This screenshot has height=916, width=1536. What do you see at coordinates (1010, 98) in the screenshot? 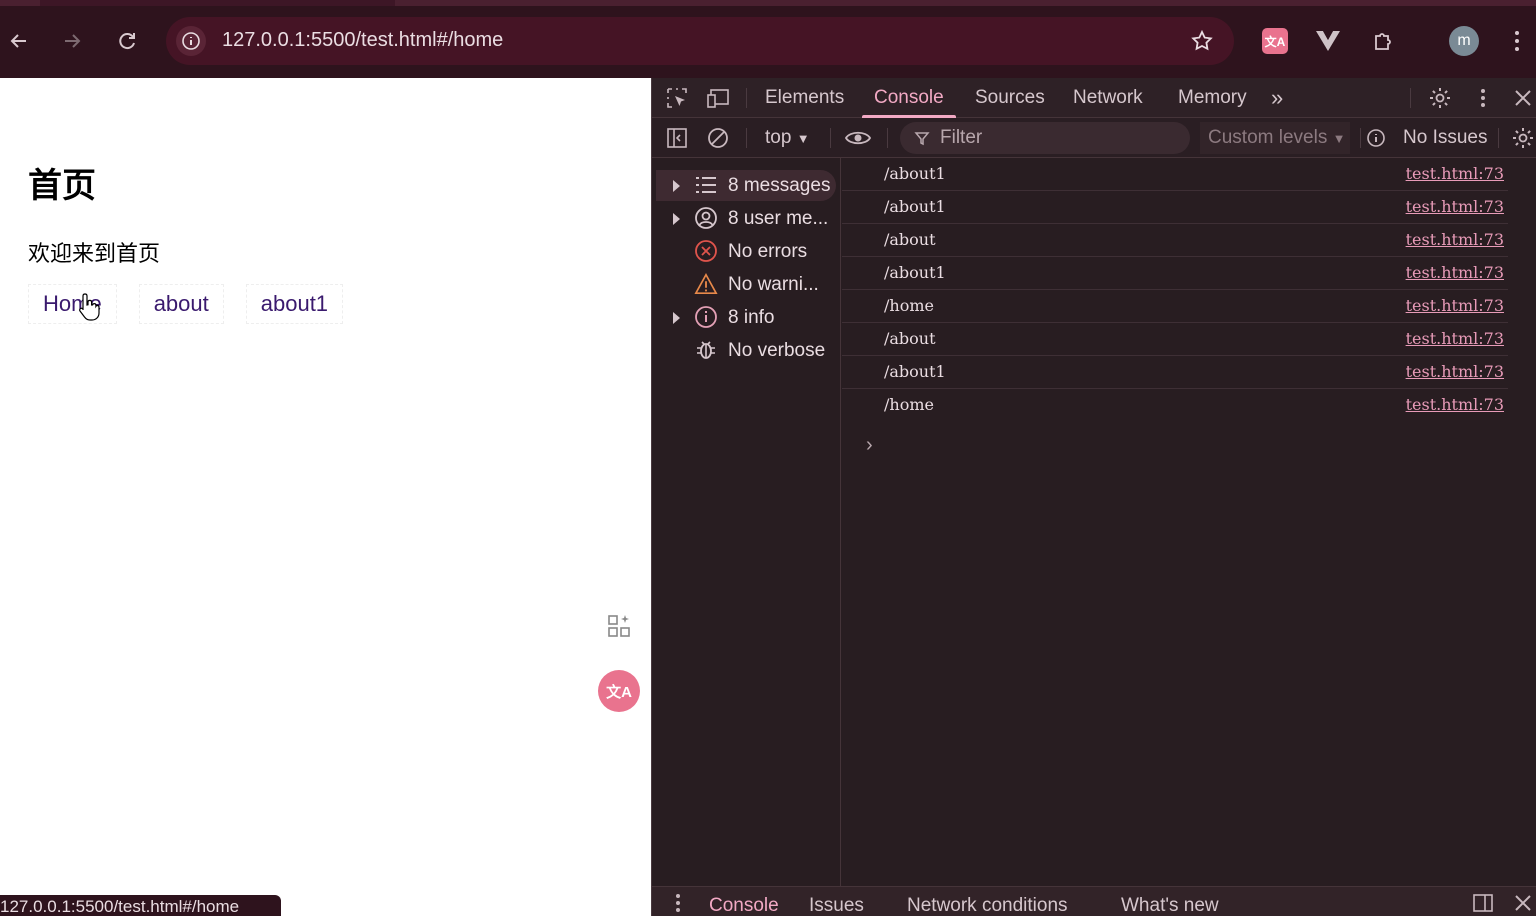
I see `tab-sources: Sources` at bounding box center [1010, 98].